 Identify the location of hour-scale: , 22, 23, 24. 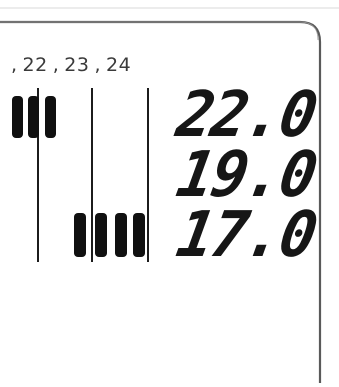
(68, 69).